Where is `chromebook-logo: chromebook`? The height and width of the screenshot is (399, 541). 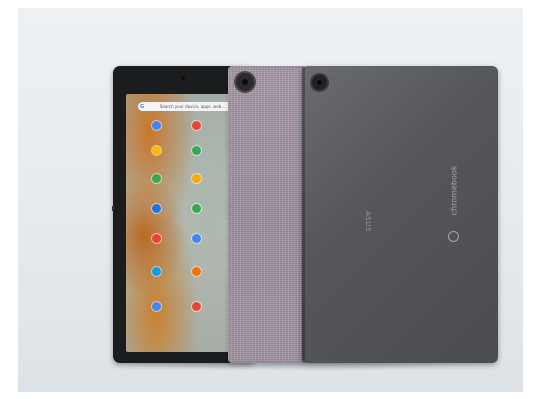 chromebook-logo: chromebook is located at coordinates (454, 190).